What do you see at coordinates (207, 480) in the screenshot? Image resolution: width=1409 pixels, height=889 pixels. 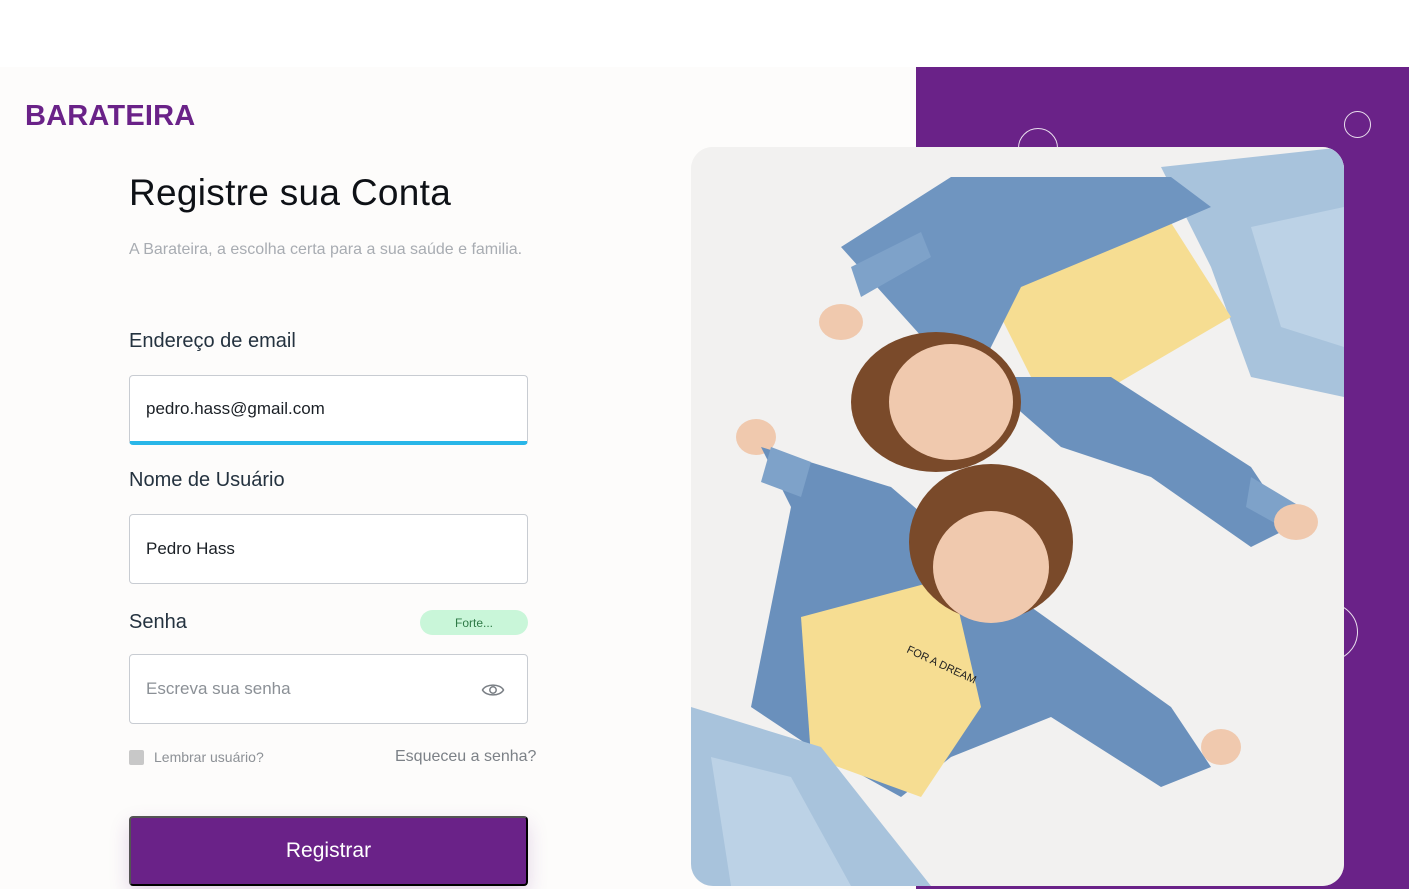 I see `username-label: Nome de Usuário` at bounding box center [207, 480].